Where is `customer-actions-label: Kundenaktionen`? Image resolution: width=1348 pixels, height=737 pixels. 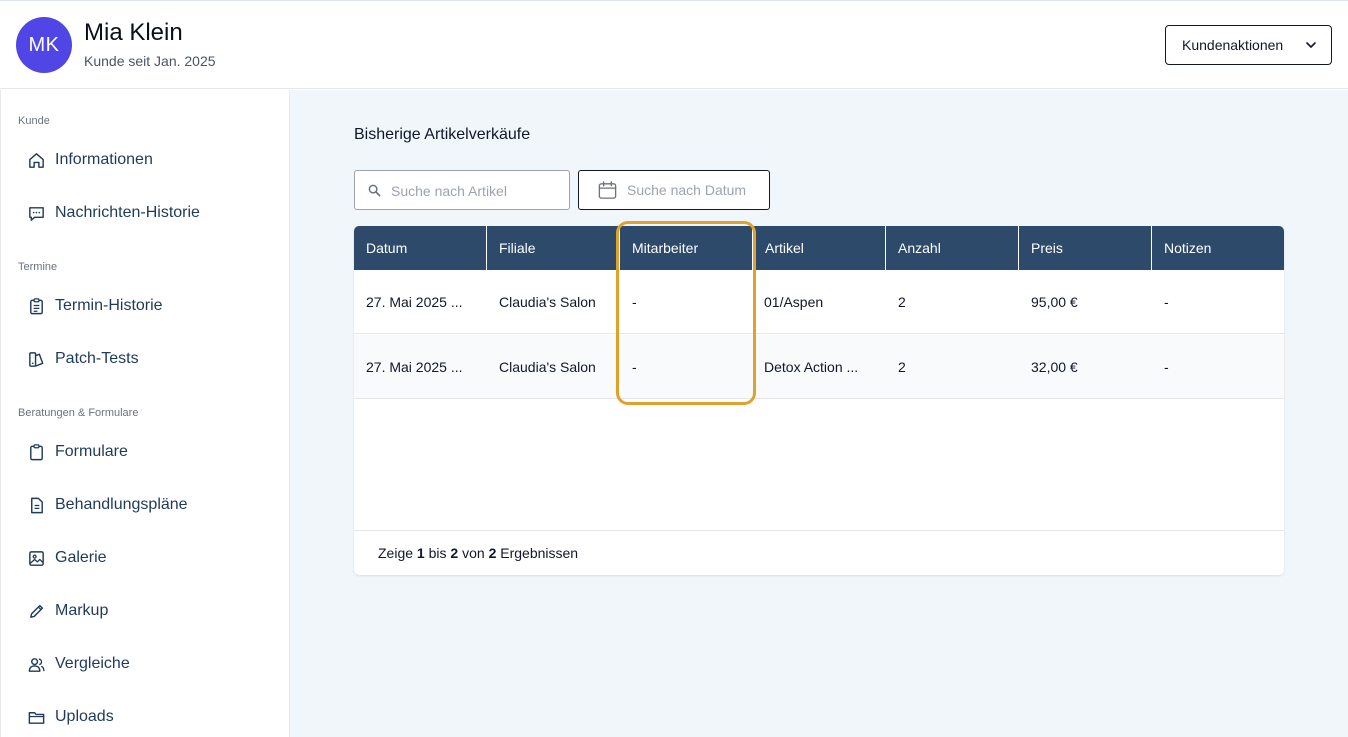
customer-actions-label: Kundenaktionen is located at coordinates (1233, 45).